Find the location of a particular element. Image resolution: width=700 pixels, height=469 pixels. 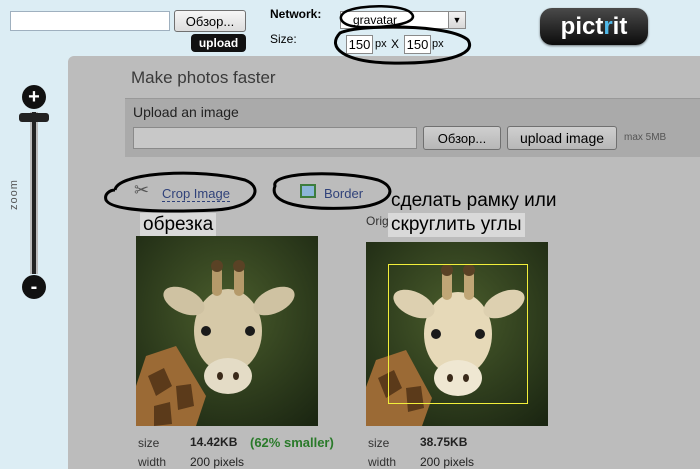

crop-image-link: Crop Image is located at coordinates (196, 194).